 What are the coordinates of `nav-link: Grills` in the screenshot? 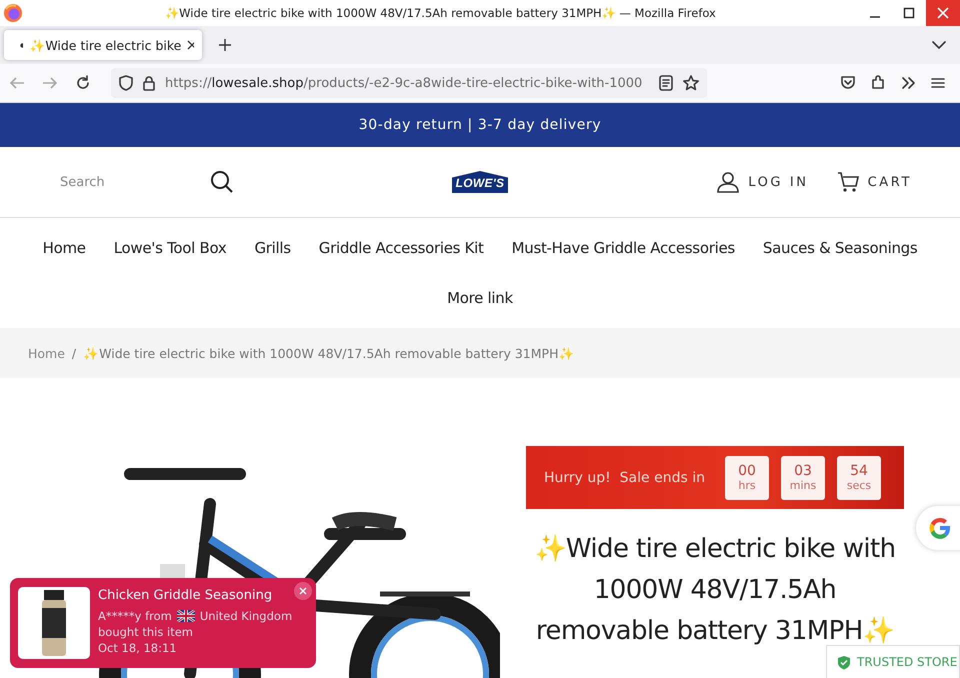 It's located at (272, 248).